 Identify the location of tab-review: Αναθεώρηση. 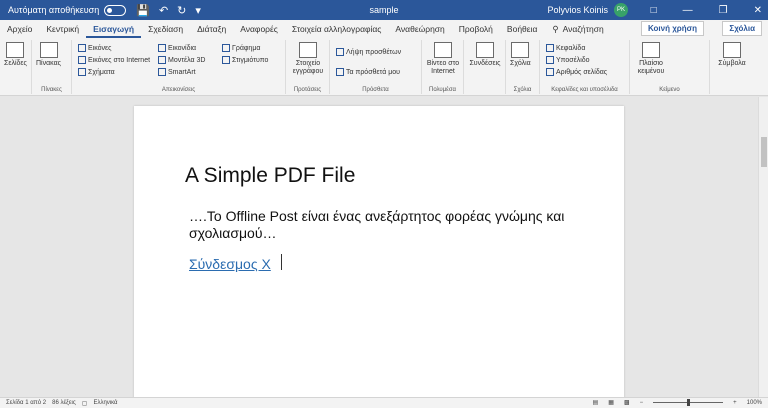
(419, 29).